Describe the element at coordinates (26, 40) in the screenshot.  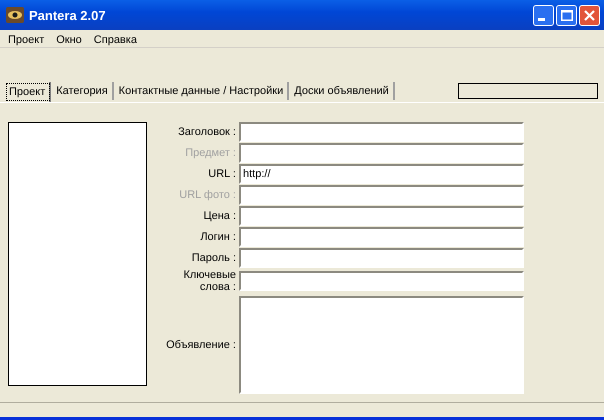
I see `menu-item: Проект` at that location.